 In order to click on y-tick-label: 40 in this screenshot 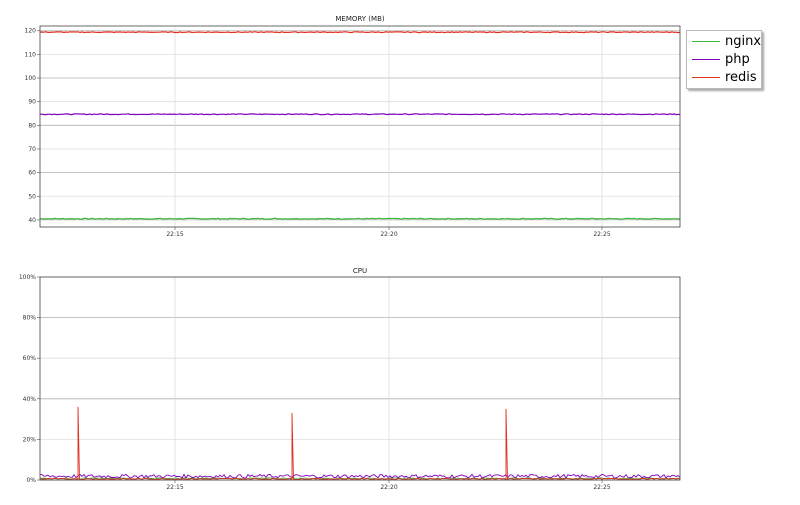, I will do `click(32, 220)`.